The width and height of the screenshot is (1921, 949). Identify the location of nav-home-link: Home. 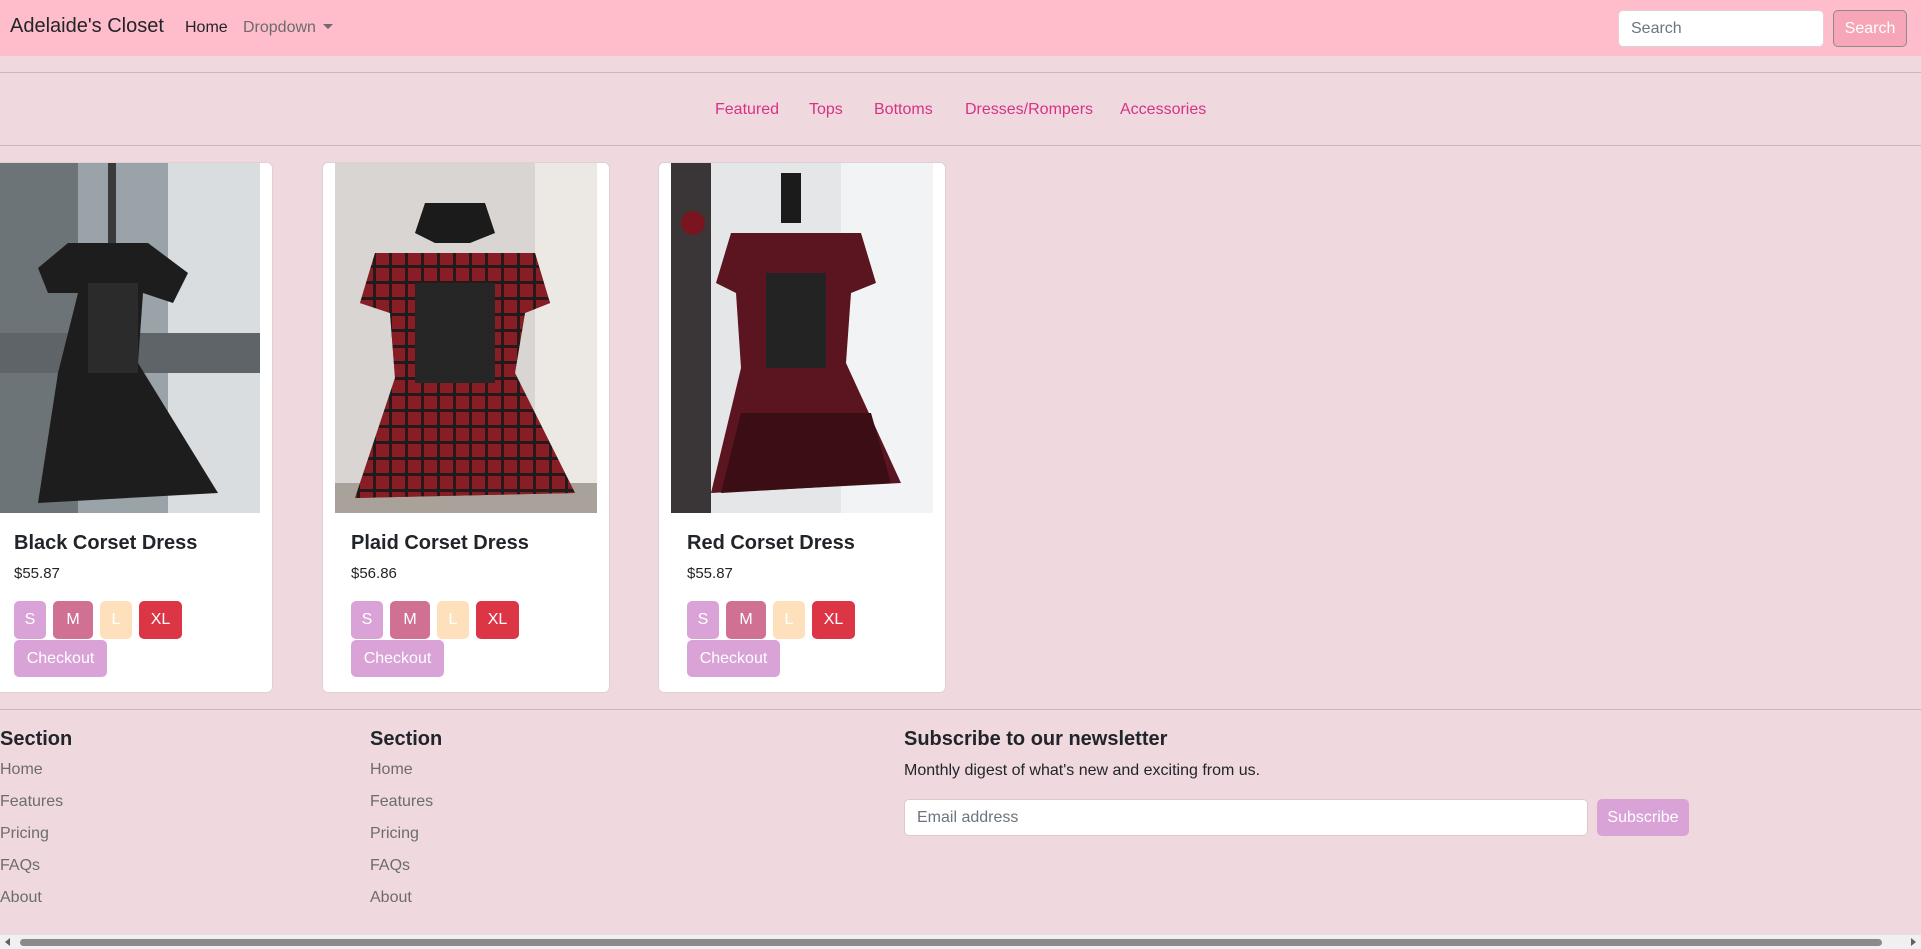
(206, 28).